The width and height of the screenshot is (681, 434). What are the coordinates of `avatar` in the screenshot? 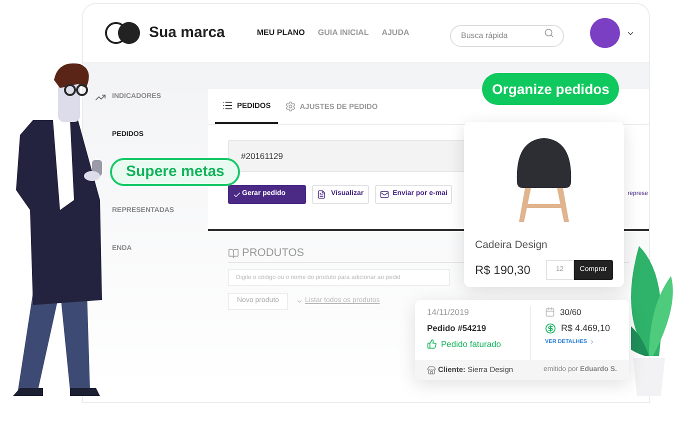 It's located at (605, 33).